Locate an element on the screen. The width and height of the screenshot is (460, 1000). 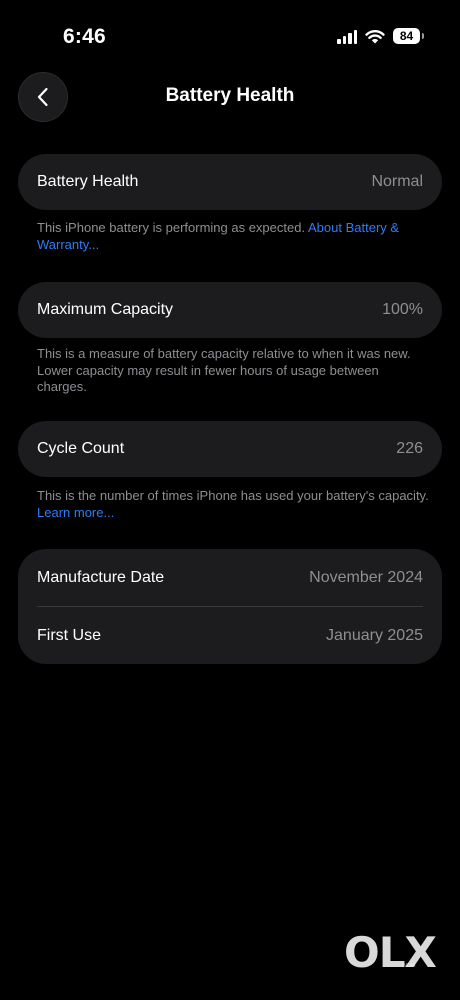
cellular-signal-icon is located at coordinates (347, 36).